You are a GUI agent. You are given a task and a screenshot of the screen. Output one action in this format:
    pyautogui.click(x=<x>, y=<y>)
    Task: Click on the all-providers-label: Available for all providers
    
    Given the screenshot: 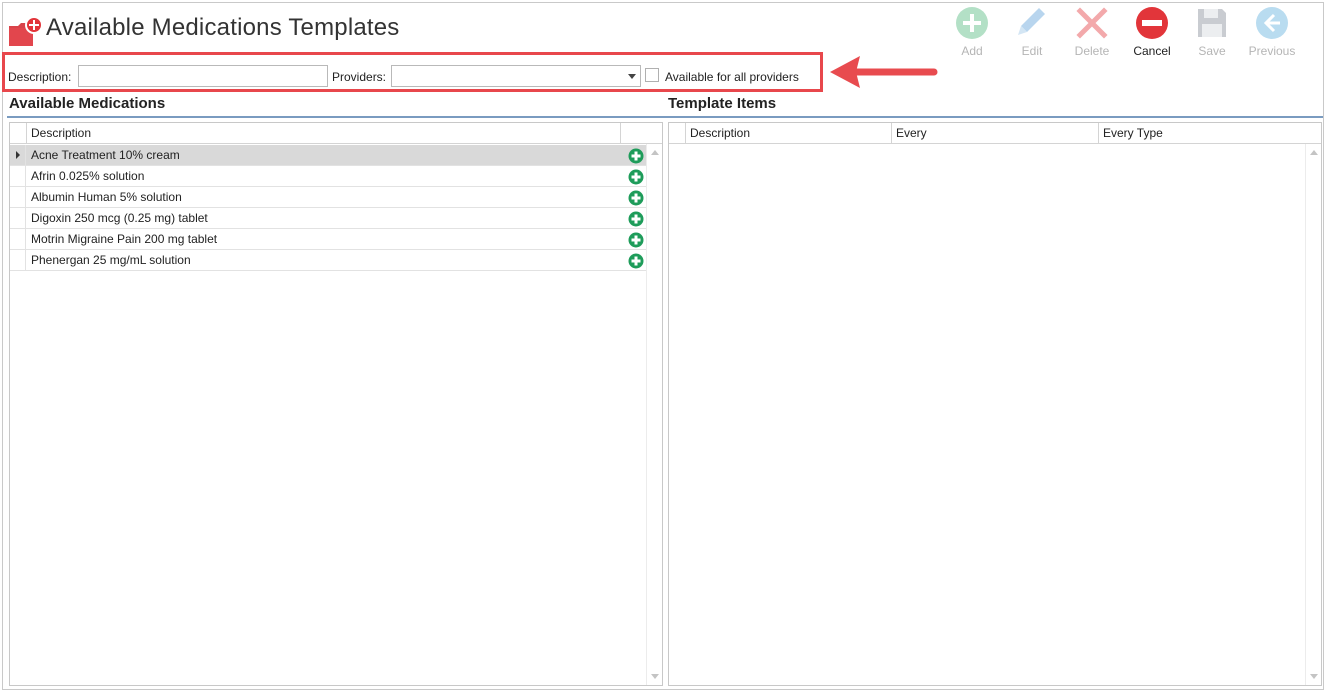 What is the action you would take?
    pyautogui.click(x=732, y=77)
    